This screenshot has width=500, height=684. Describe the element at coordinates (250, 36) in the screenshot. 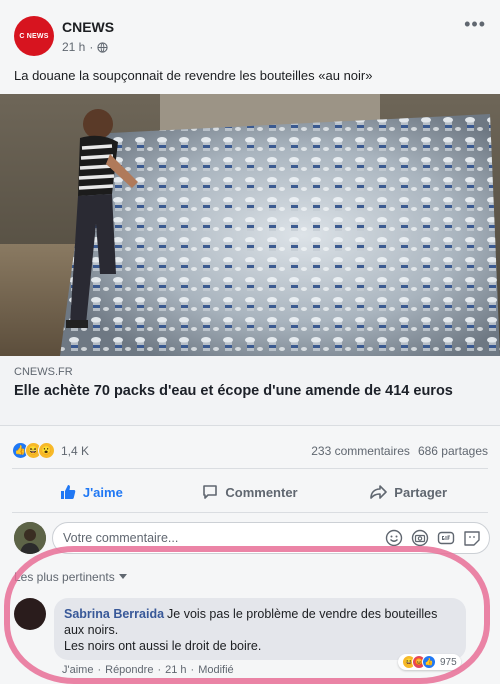

I see `post-header: C NEWS CNEWS 21 h · •••` at that location.